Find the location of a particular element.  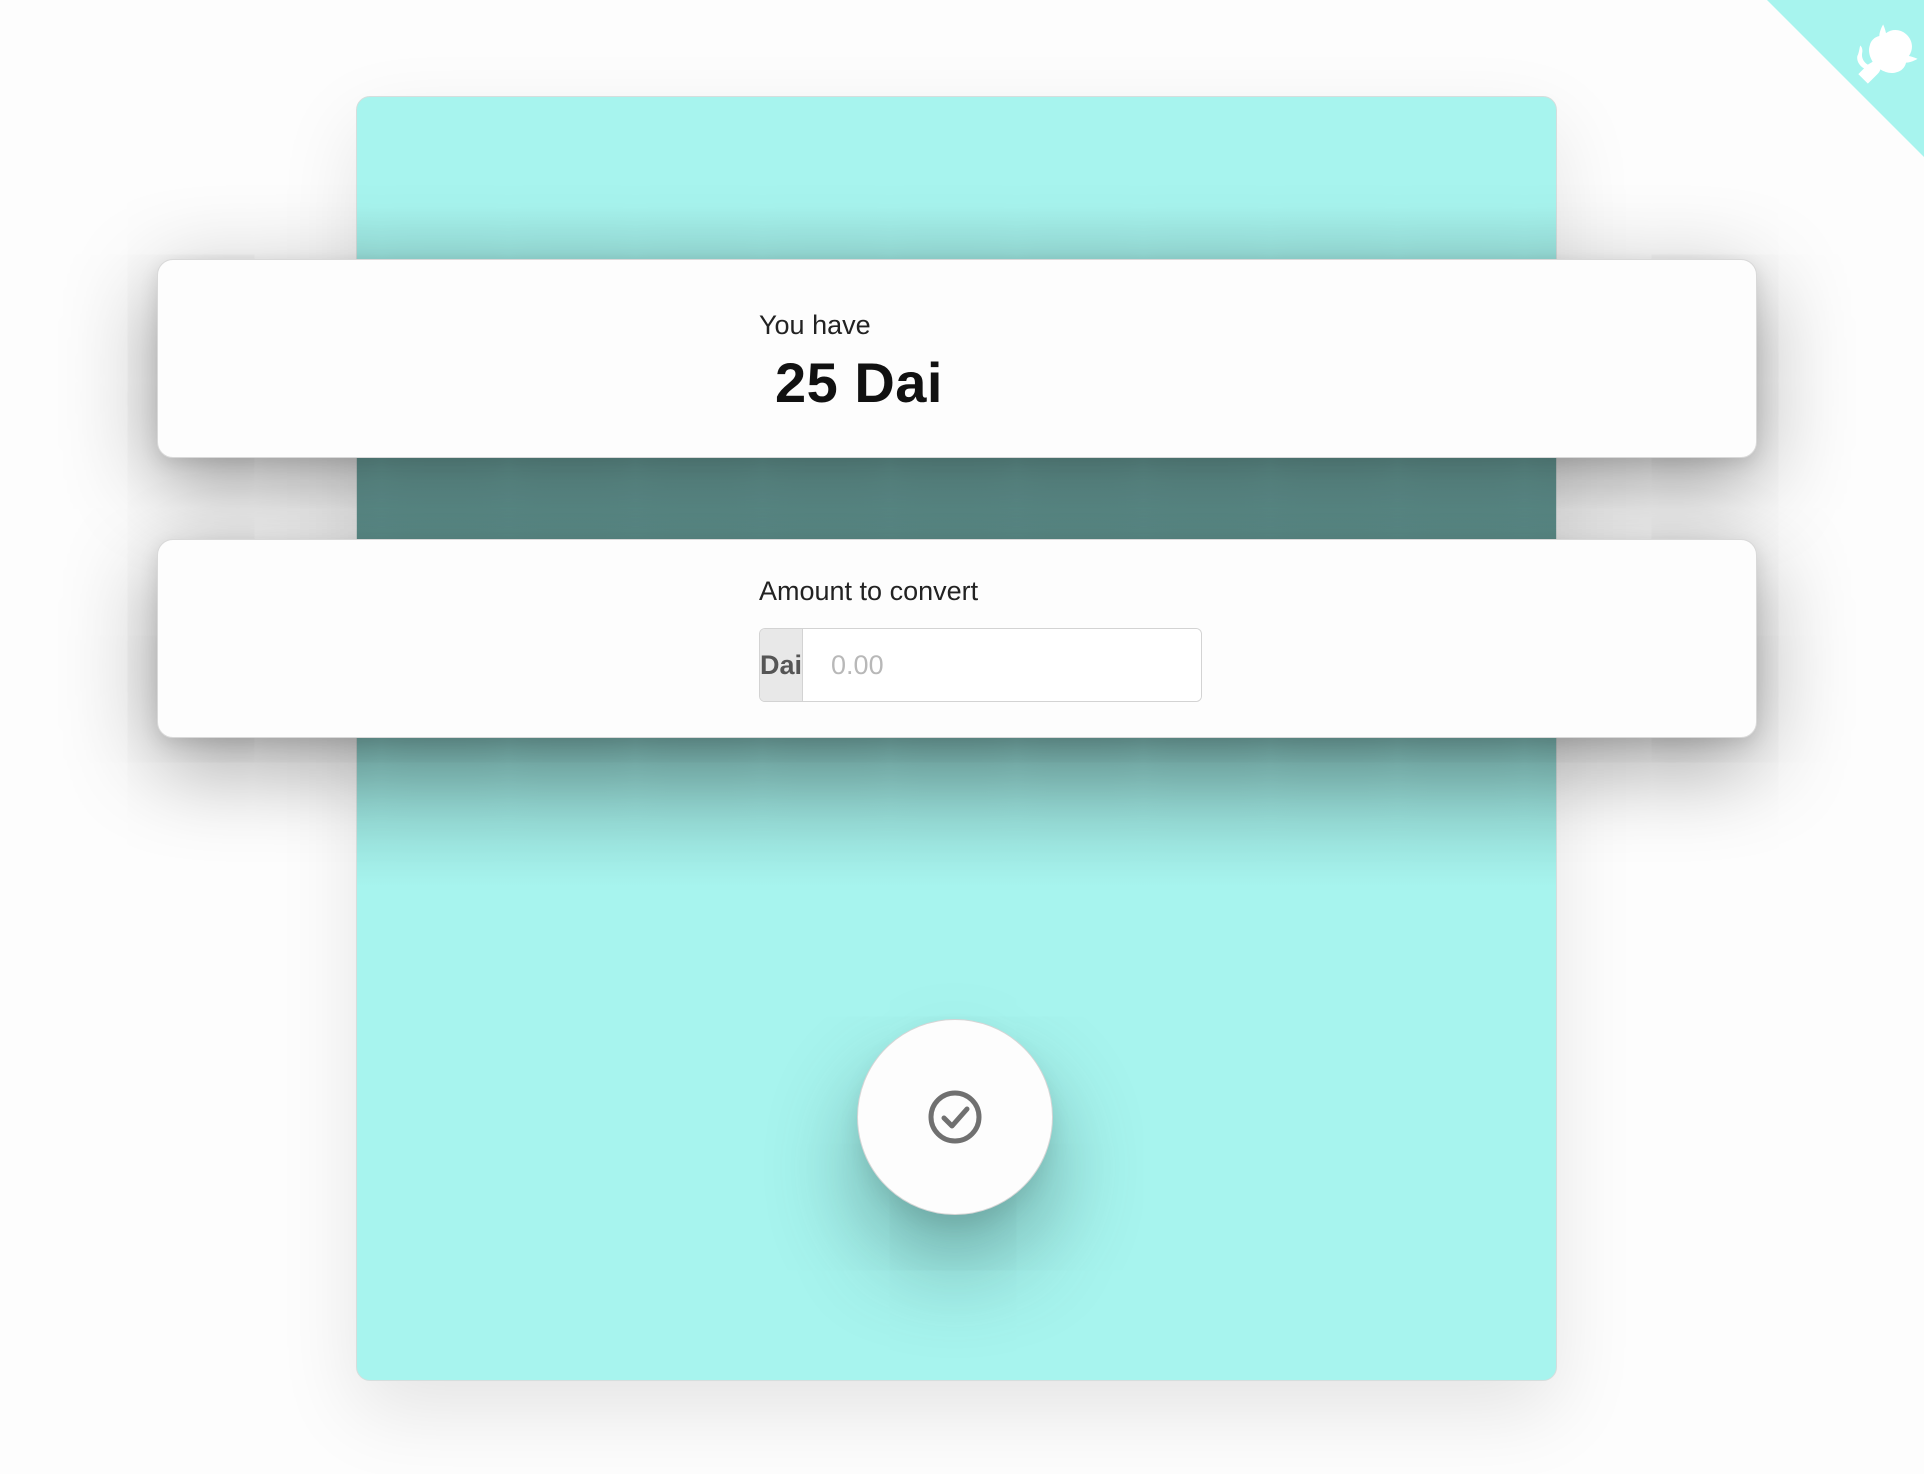

confirm-button is located at coordinates (955, 1117).